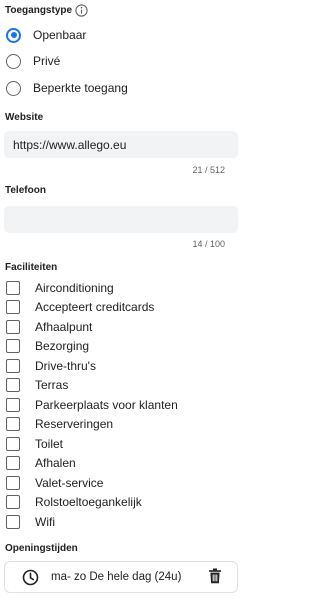 Image resolution: width=320 pixels, height=599 pixels. What do you see at coordinates (62, 346) in the screenshot?
I see `facility-label: Bezorging` at bounding box center [62, 346].